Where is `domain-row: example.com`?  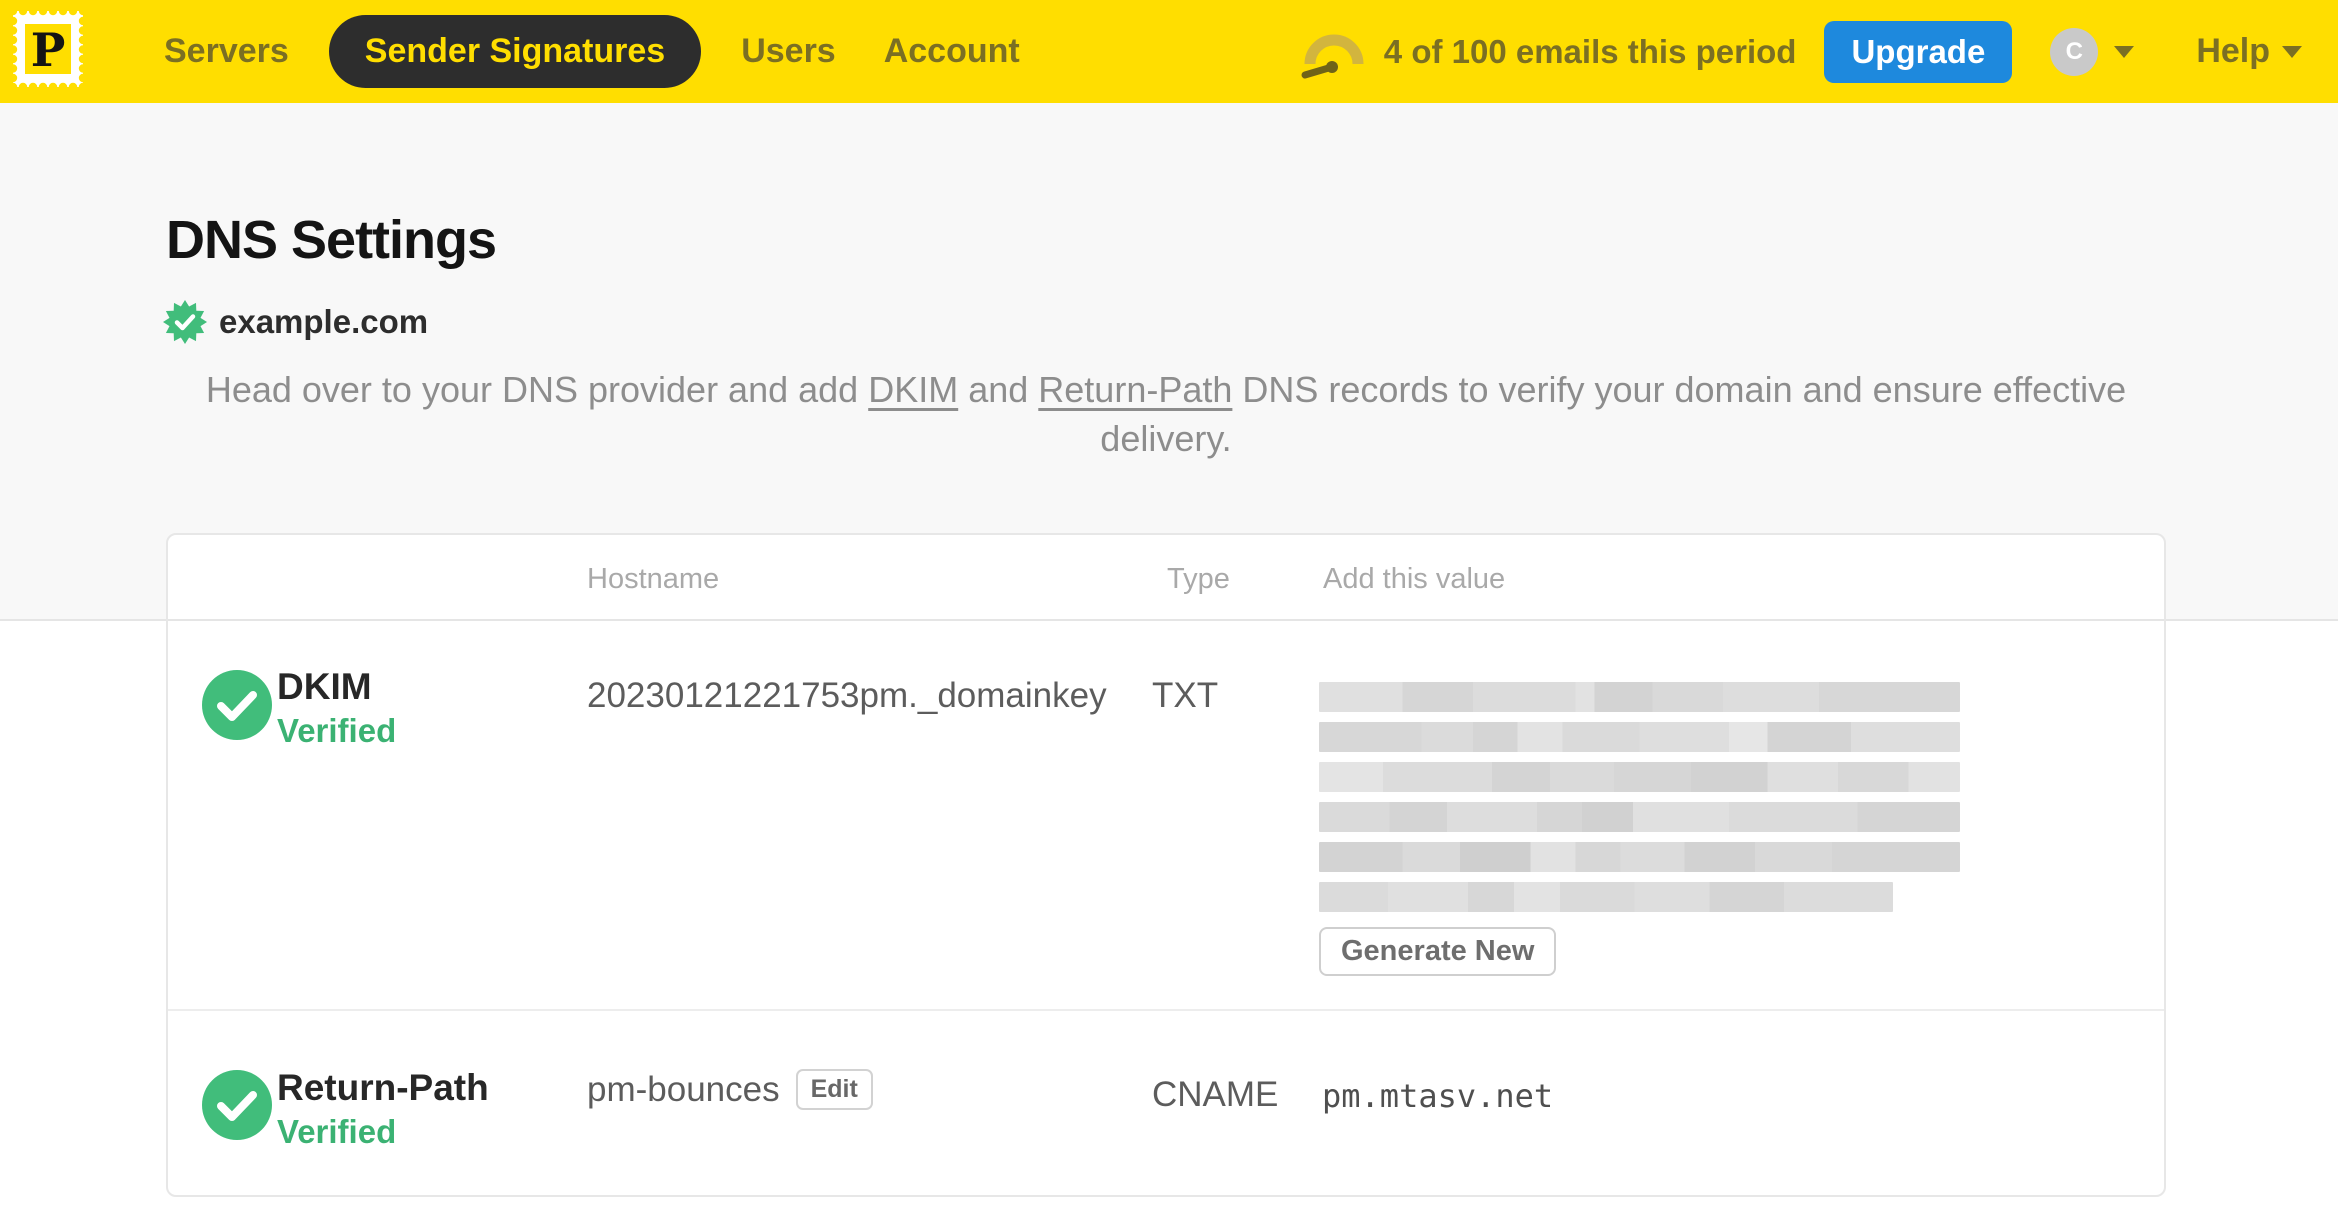 domain-row: example.com is located at coordinates (295, 322).